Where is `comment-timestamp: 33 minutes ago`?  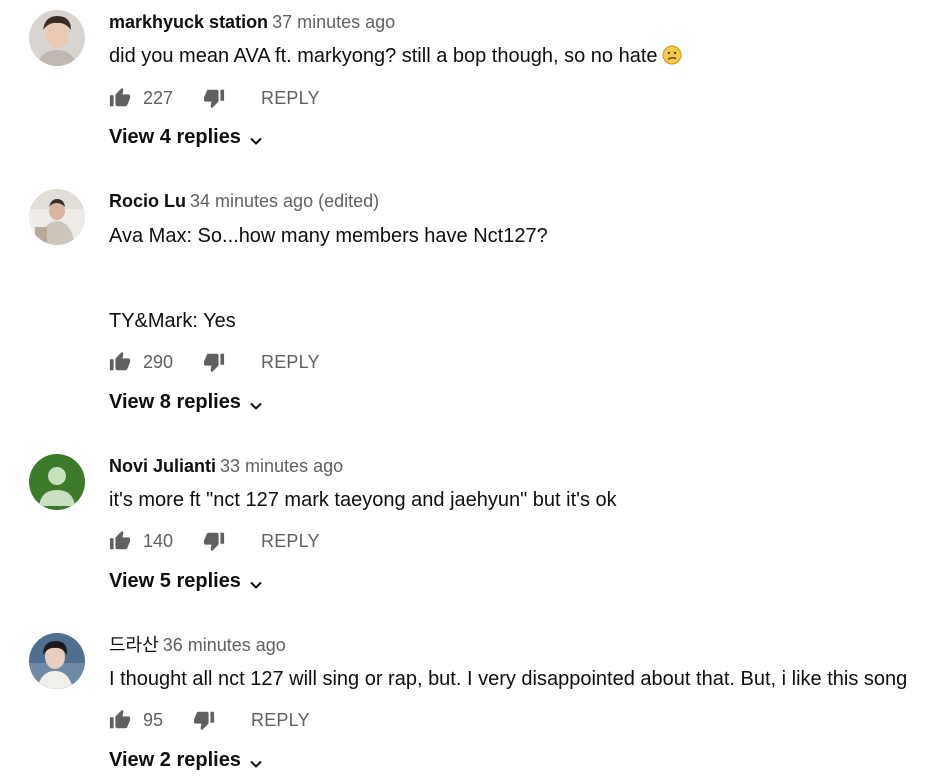 comment-timestamp: 33 minutes ago is located at coordinates (281, 466).